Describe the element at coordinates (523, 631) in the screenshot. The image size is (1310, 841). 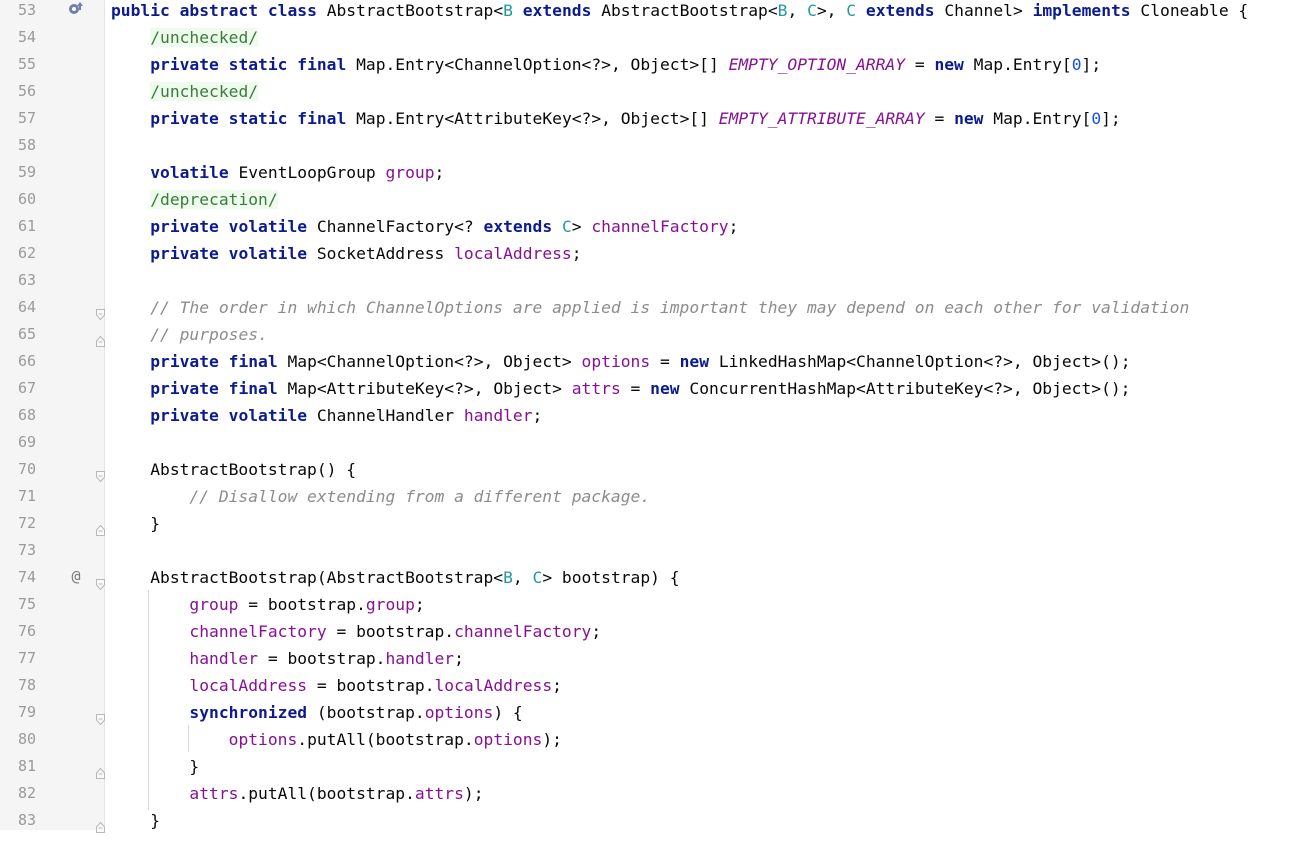
I see `code-token: channelFactory` at that location.